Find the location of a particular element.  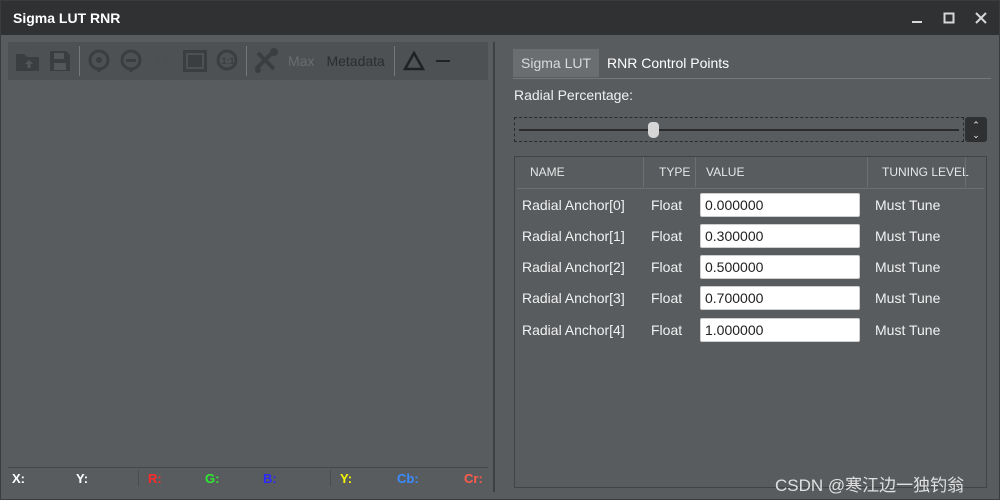

x-coordinate-label: X: is located at coordinates (18, 478).